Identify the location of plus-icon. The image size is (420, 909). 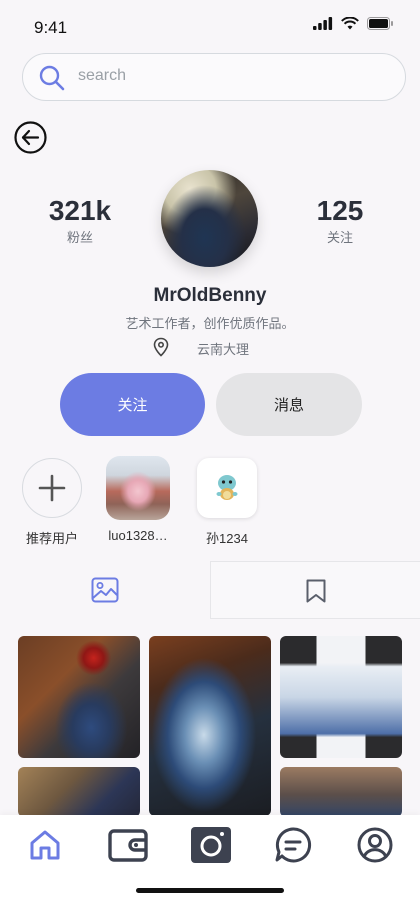
(52, 488).